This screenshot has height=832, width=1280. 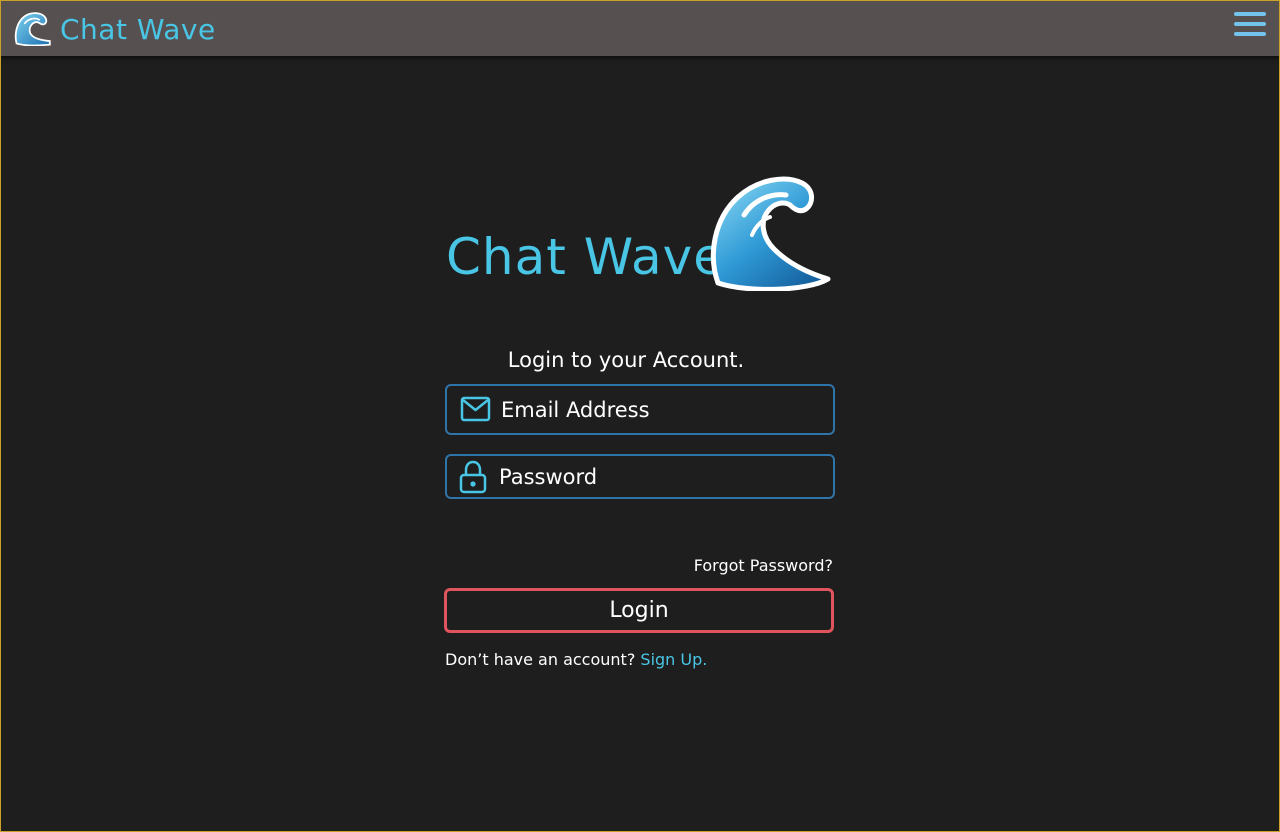 What do you see at coordinates (1250, 24) in the screenshot?
I see `hamburger-menu-icon` at bounding box center [1250, 24].